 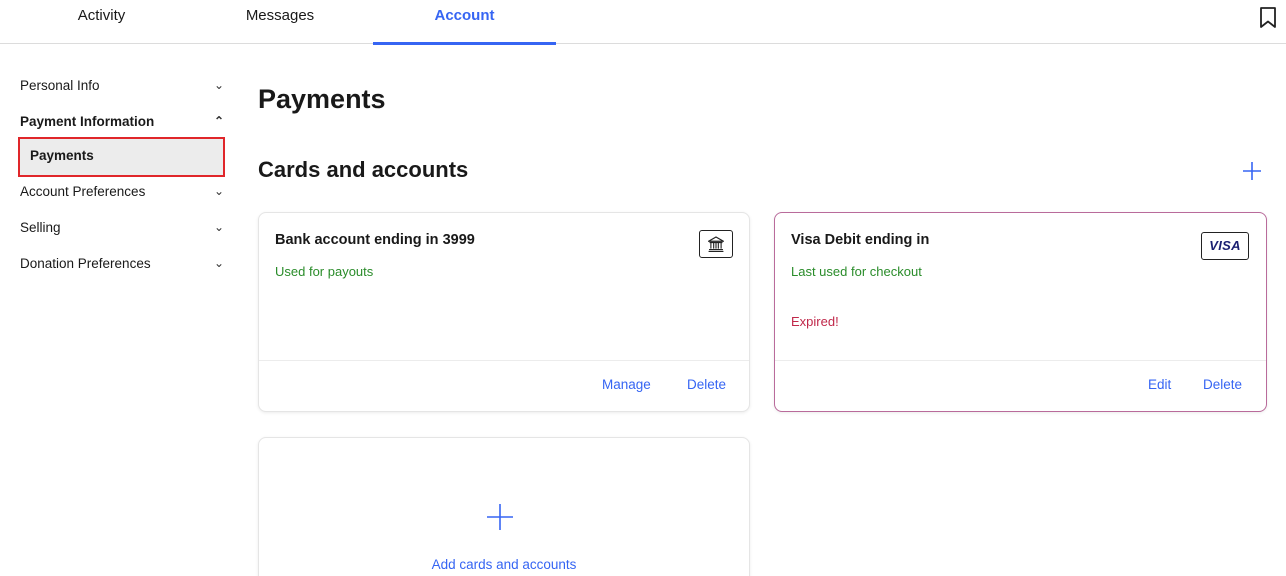 I want to click on chevron-up-icon: ⌃, so click(x=219, y=121).